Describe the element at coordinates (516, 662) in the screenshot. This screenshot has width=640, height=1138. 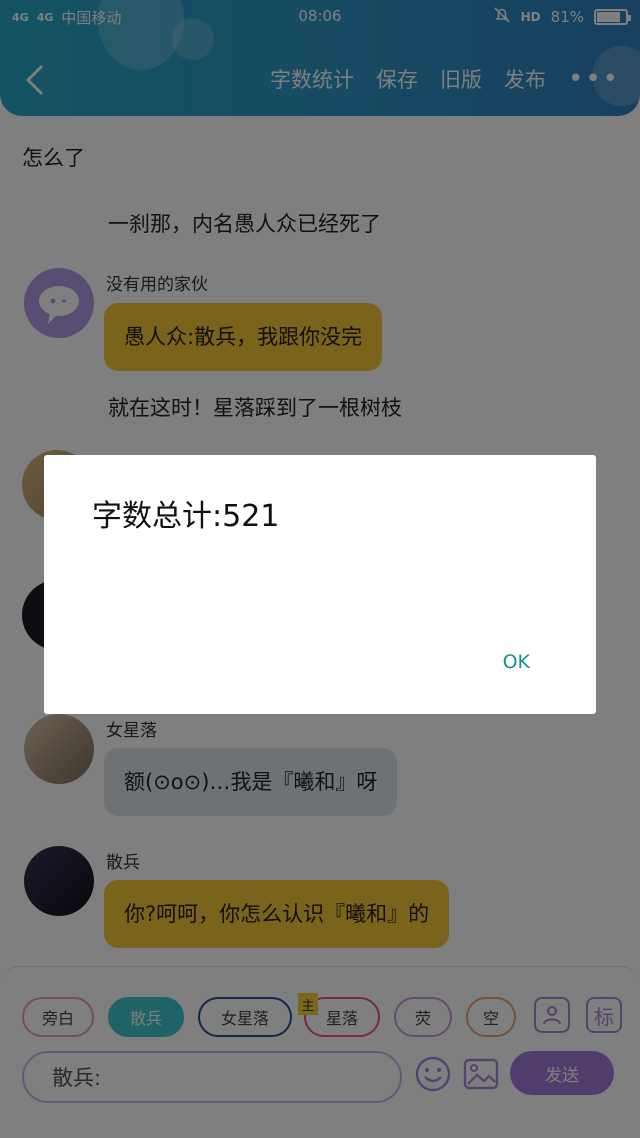
I see `ok-button: OK` at that location.